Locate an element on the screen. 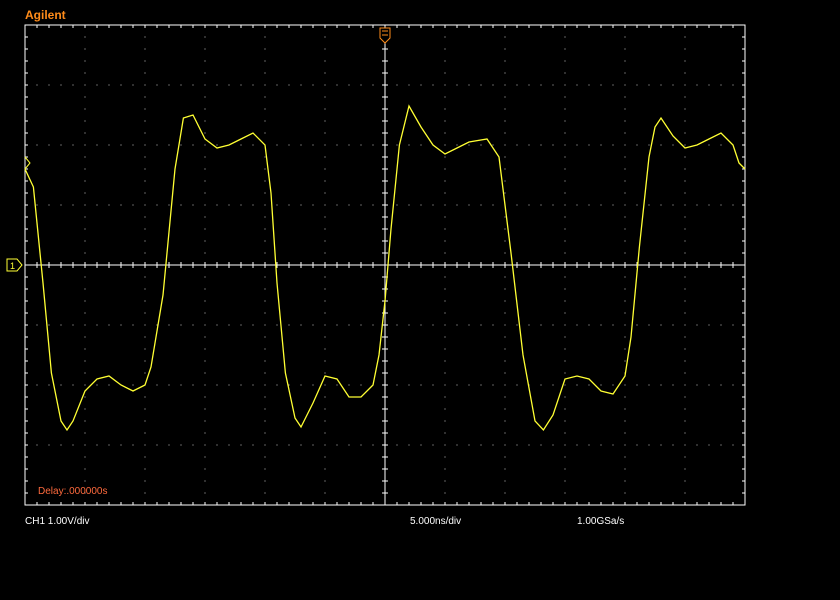 The height and width of the screenshot is (600, 840). time-scale-readout: 5.000ns/div is located at coordinates (435, 521).